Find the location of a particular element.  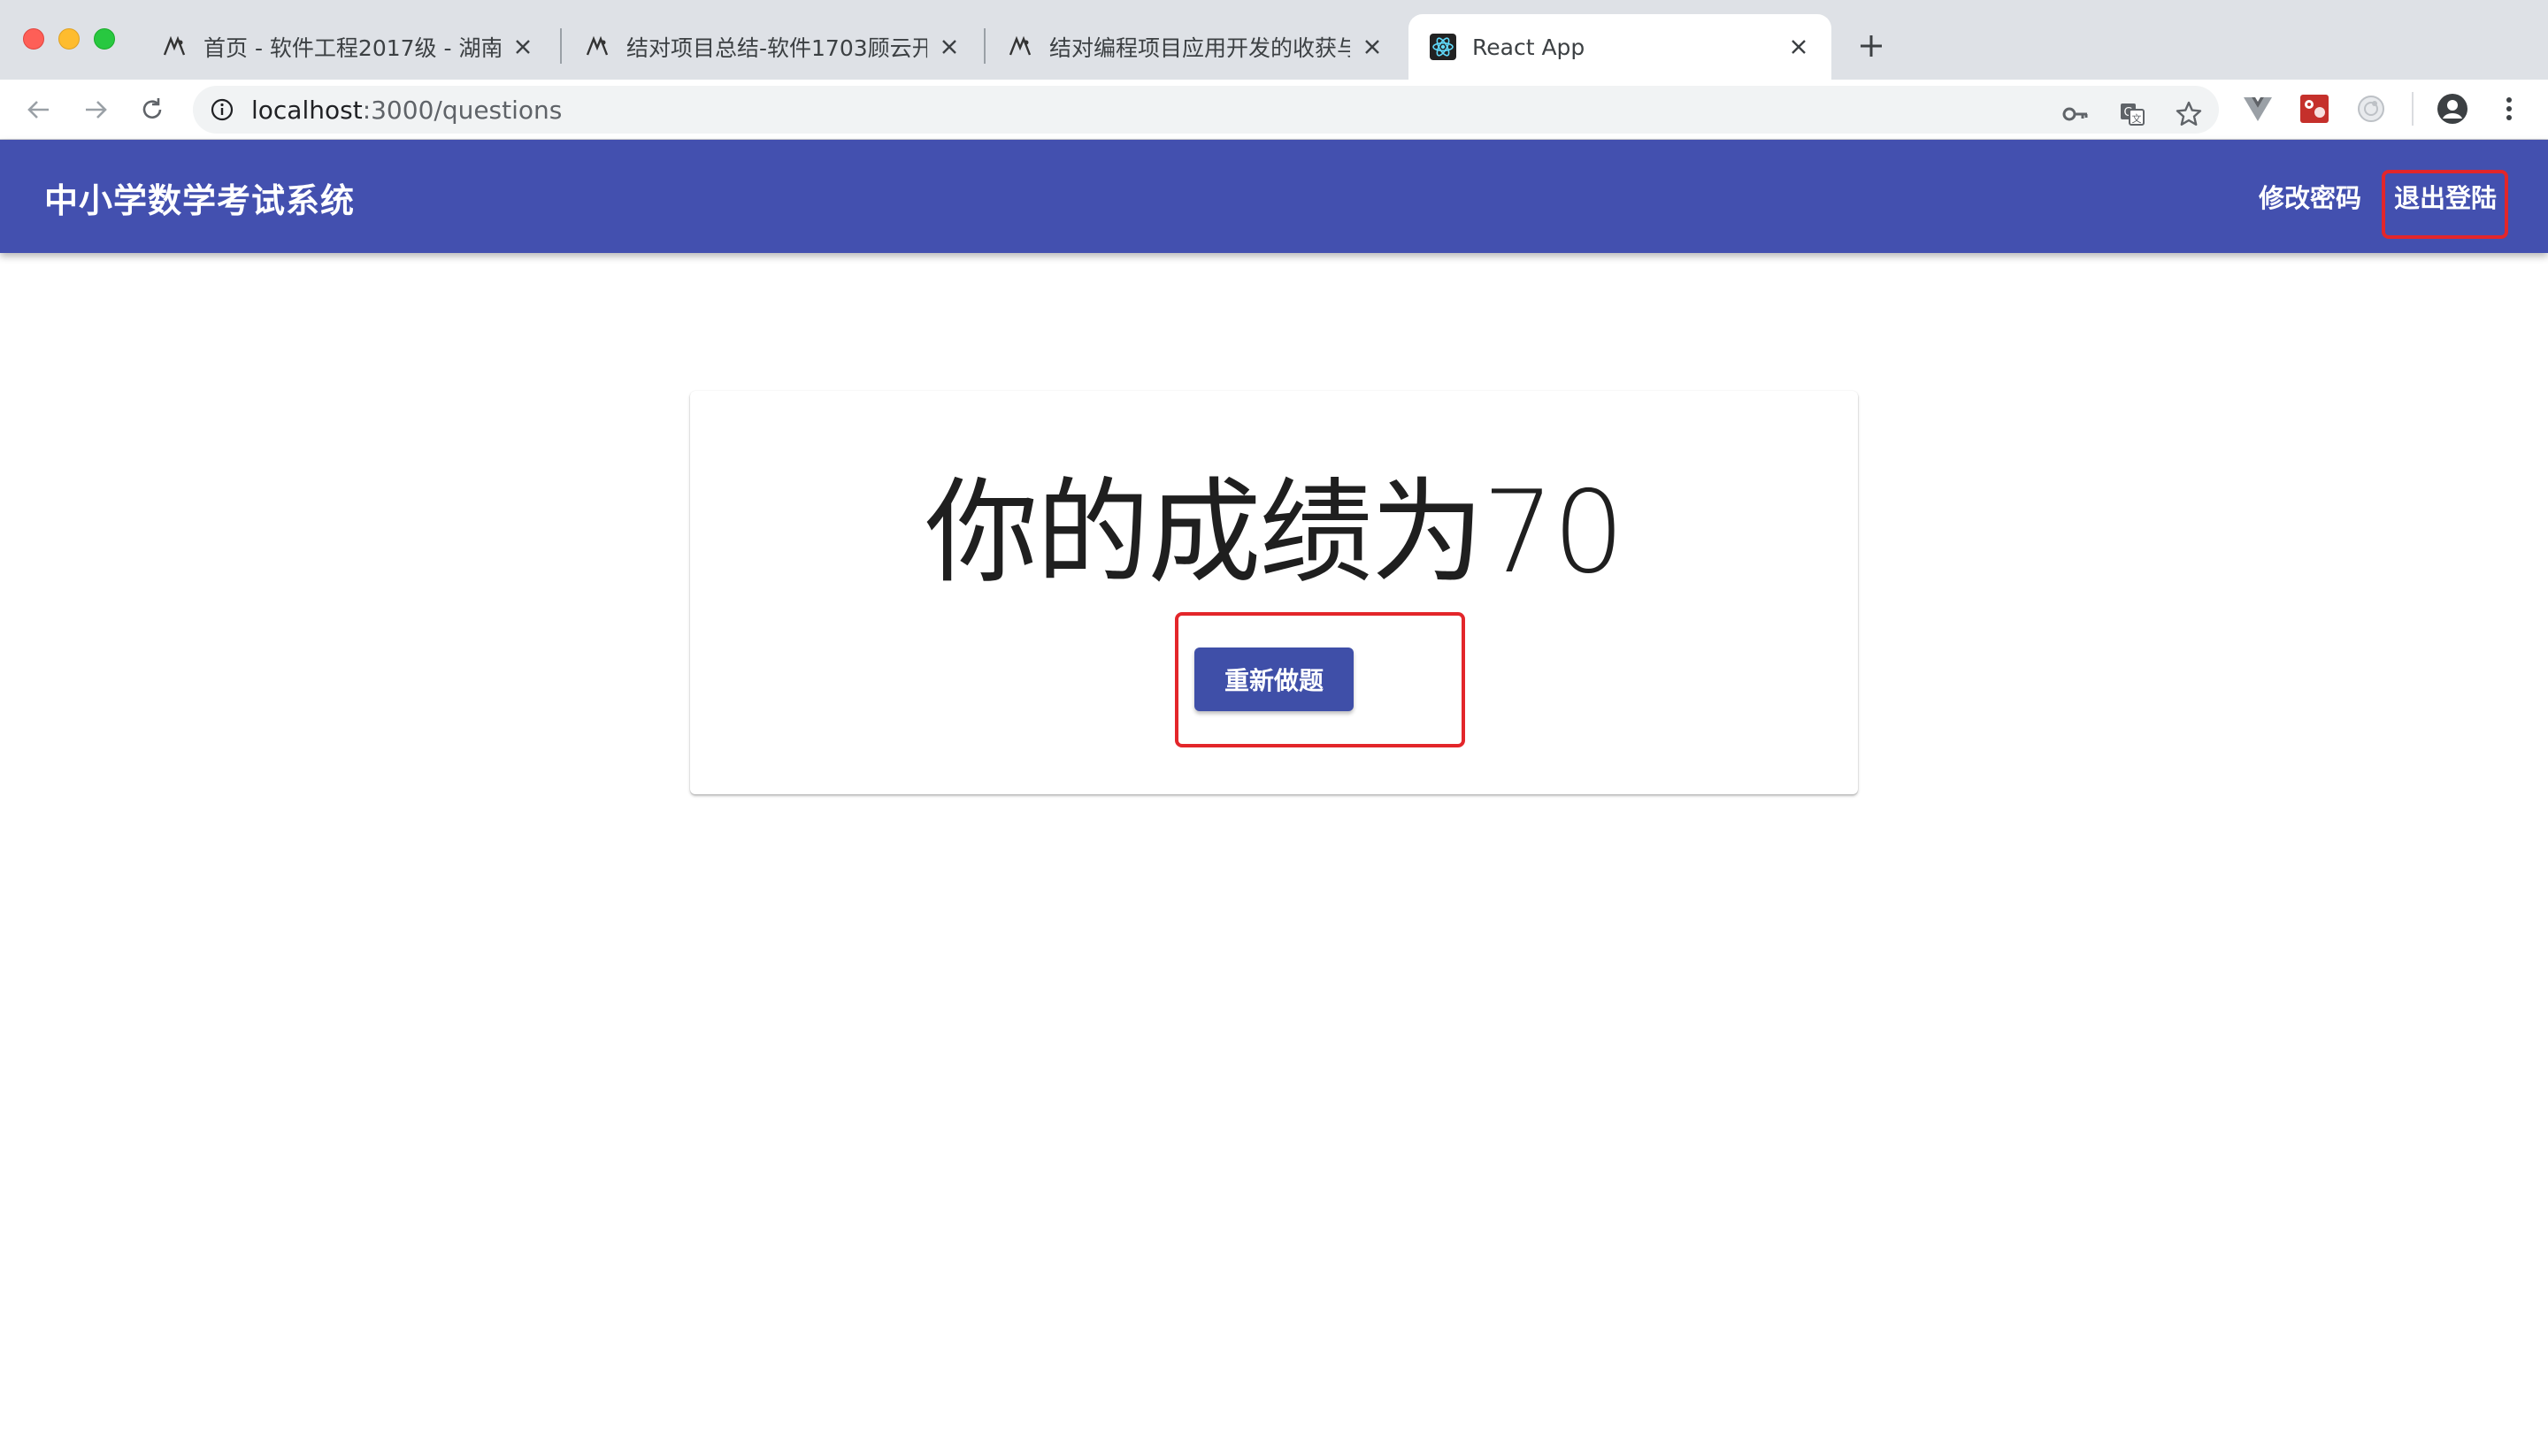

react-icon is located at coordinates (1443, 47).